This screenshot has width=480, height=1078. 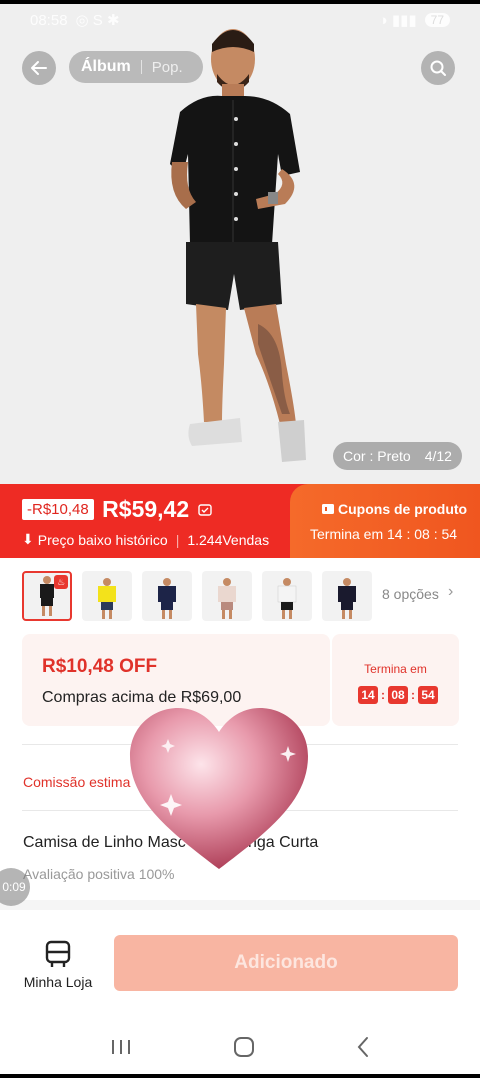 I want to click on home-icon, so click(x=244, y=1047).